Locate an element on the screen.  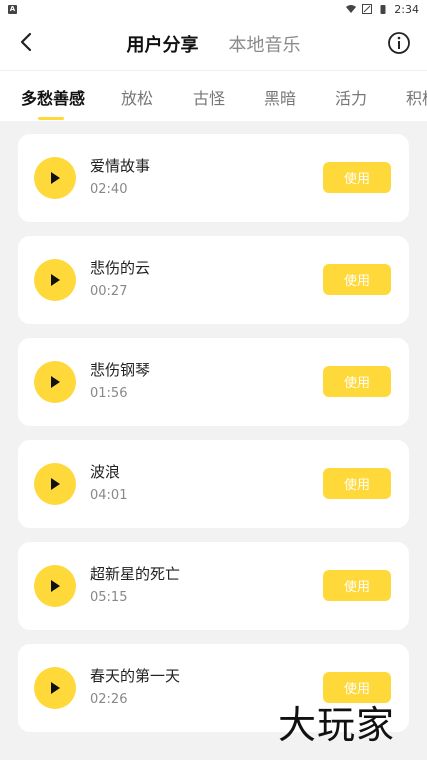
category-tab-dark: 黑暗 is located at coordinates (280, 97).